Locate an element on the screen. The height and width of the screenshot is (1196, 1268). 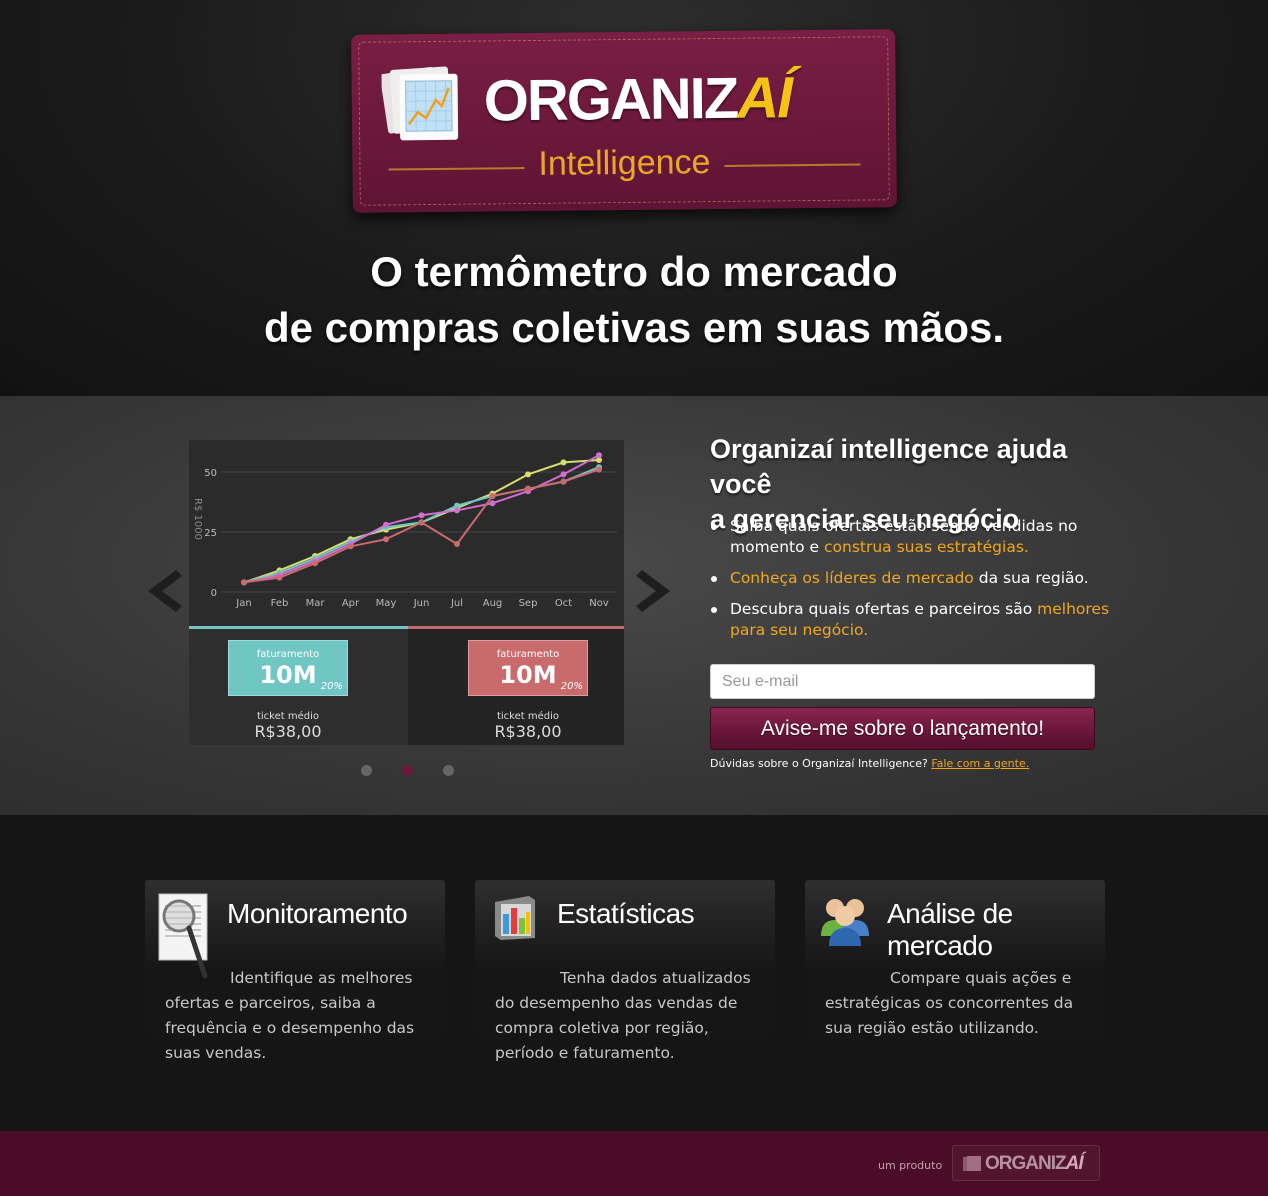
chart-x-tick-label: Nov is located at coordinates (599, 603).